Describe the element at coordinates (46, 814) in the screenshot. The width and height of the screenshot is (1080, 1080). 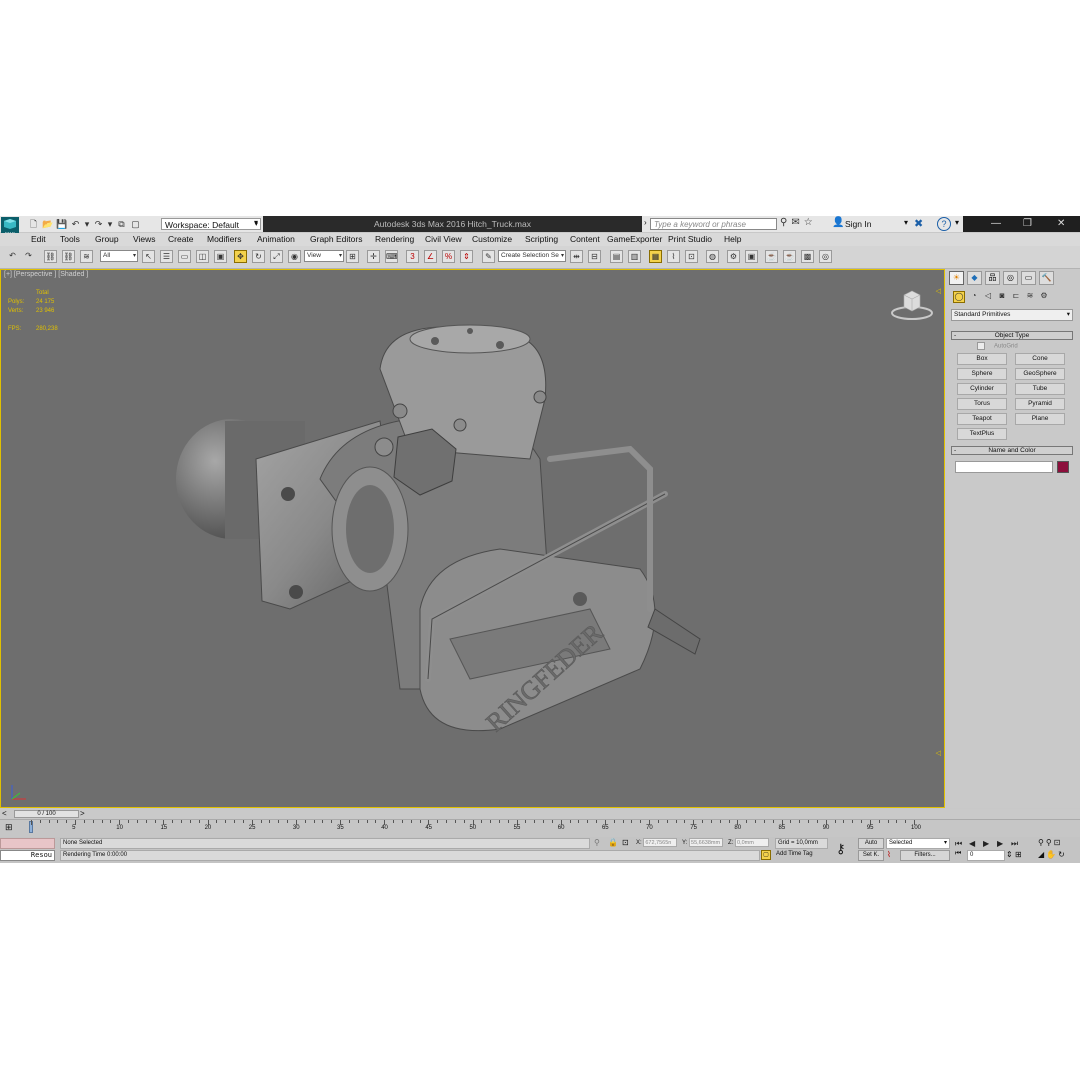
I see `time-slider: 0 / 100` at that location.